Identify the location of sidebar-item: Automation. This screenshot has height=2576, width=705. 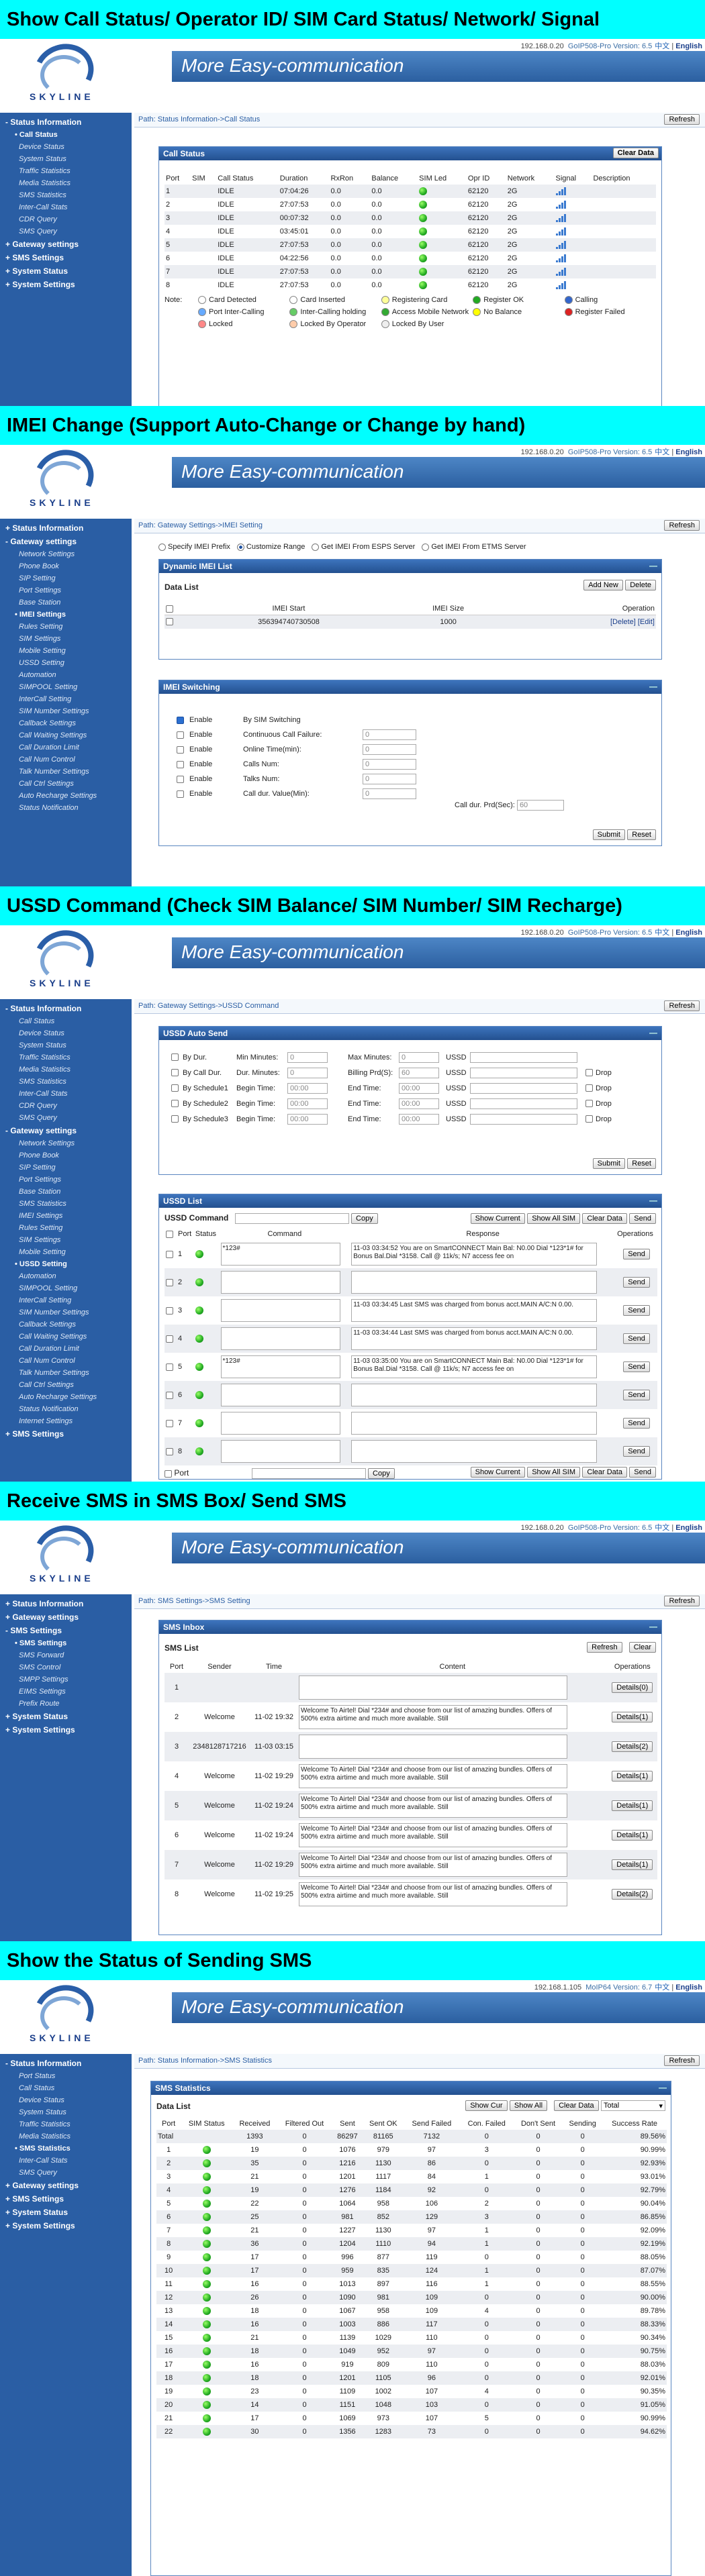
(66, 1276).